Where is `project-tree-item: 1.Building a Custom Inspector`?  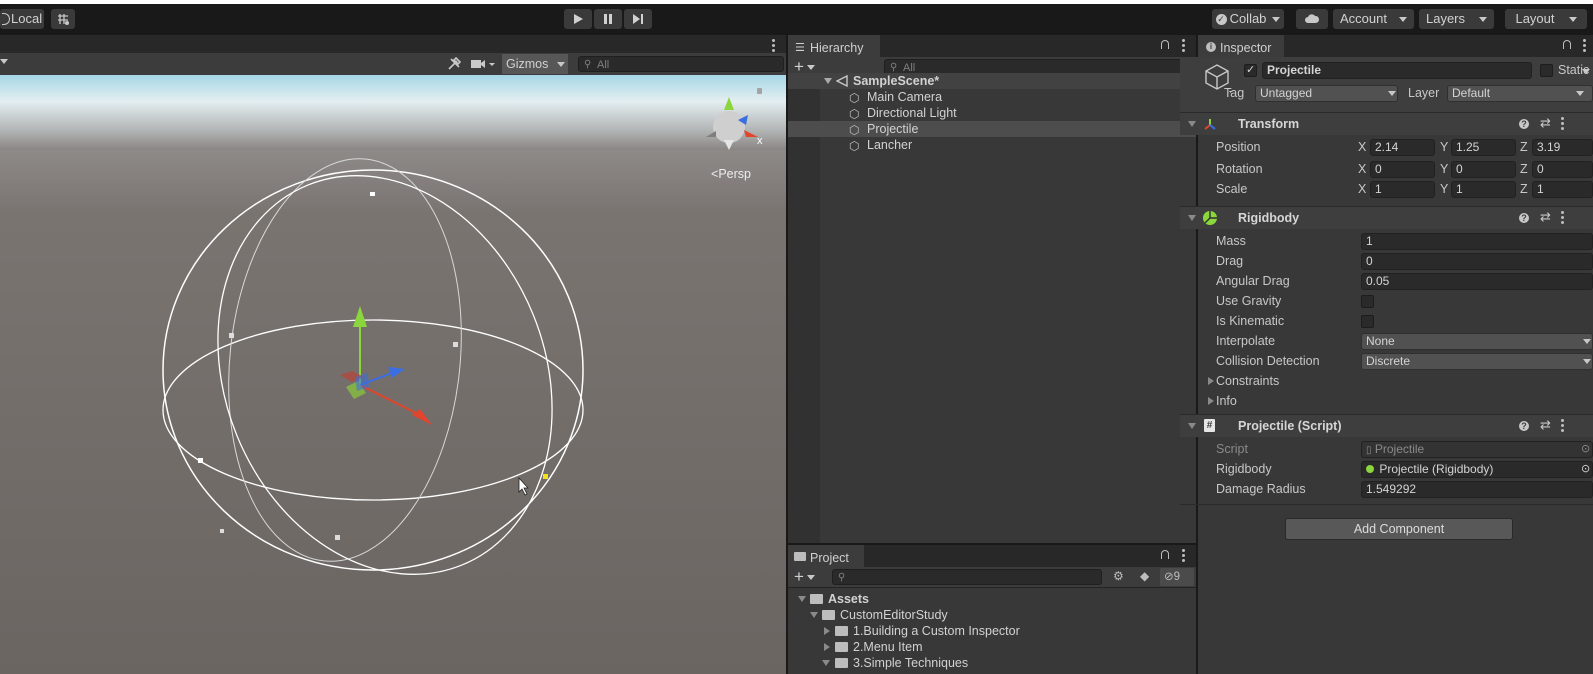 project-tree-item: 1.Building a Custom Inspector is located at coordinates (992, 631).